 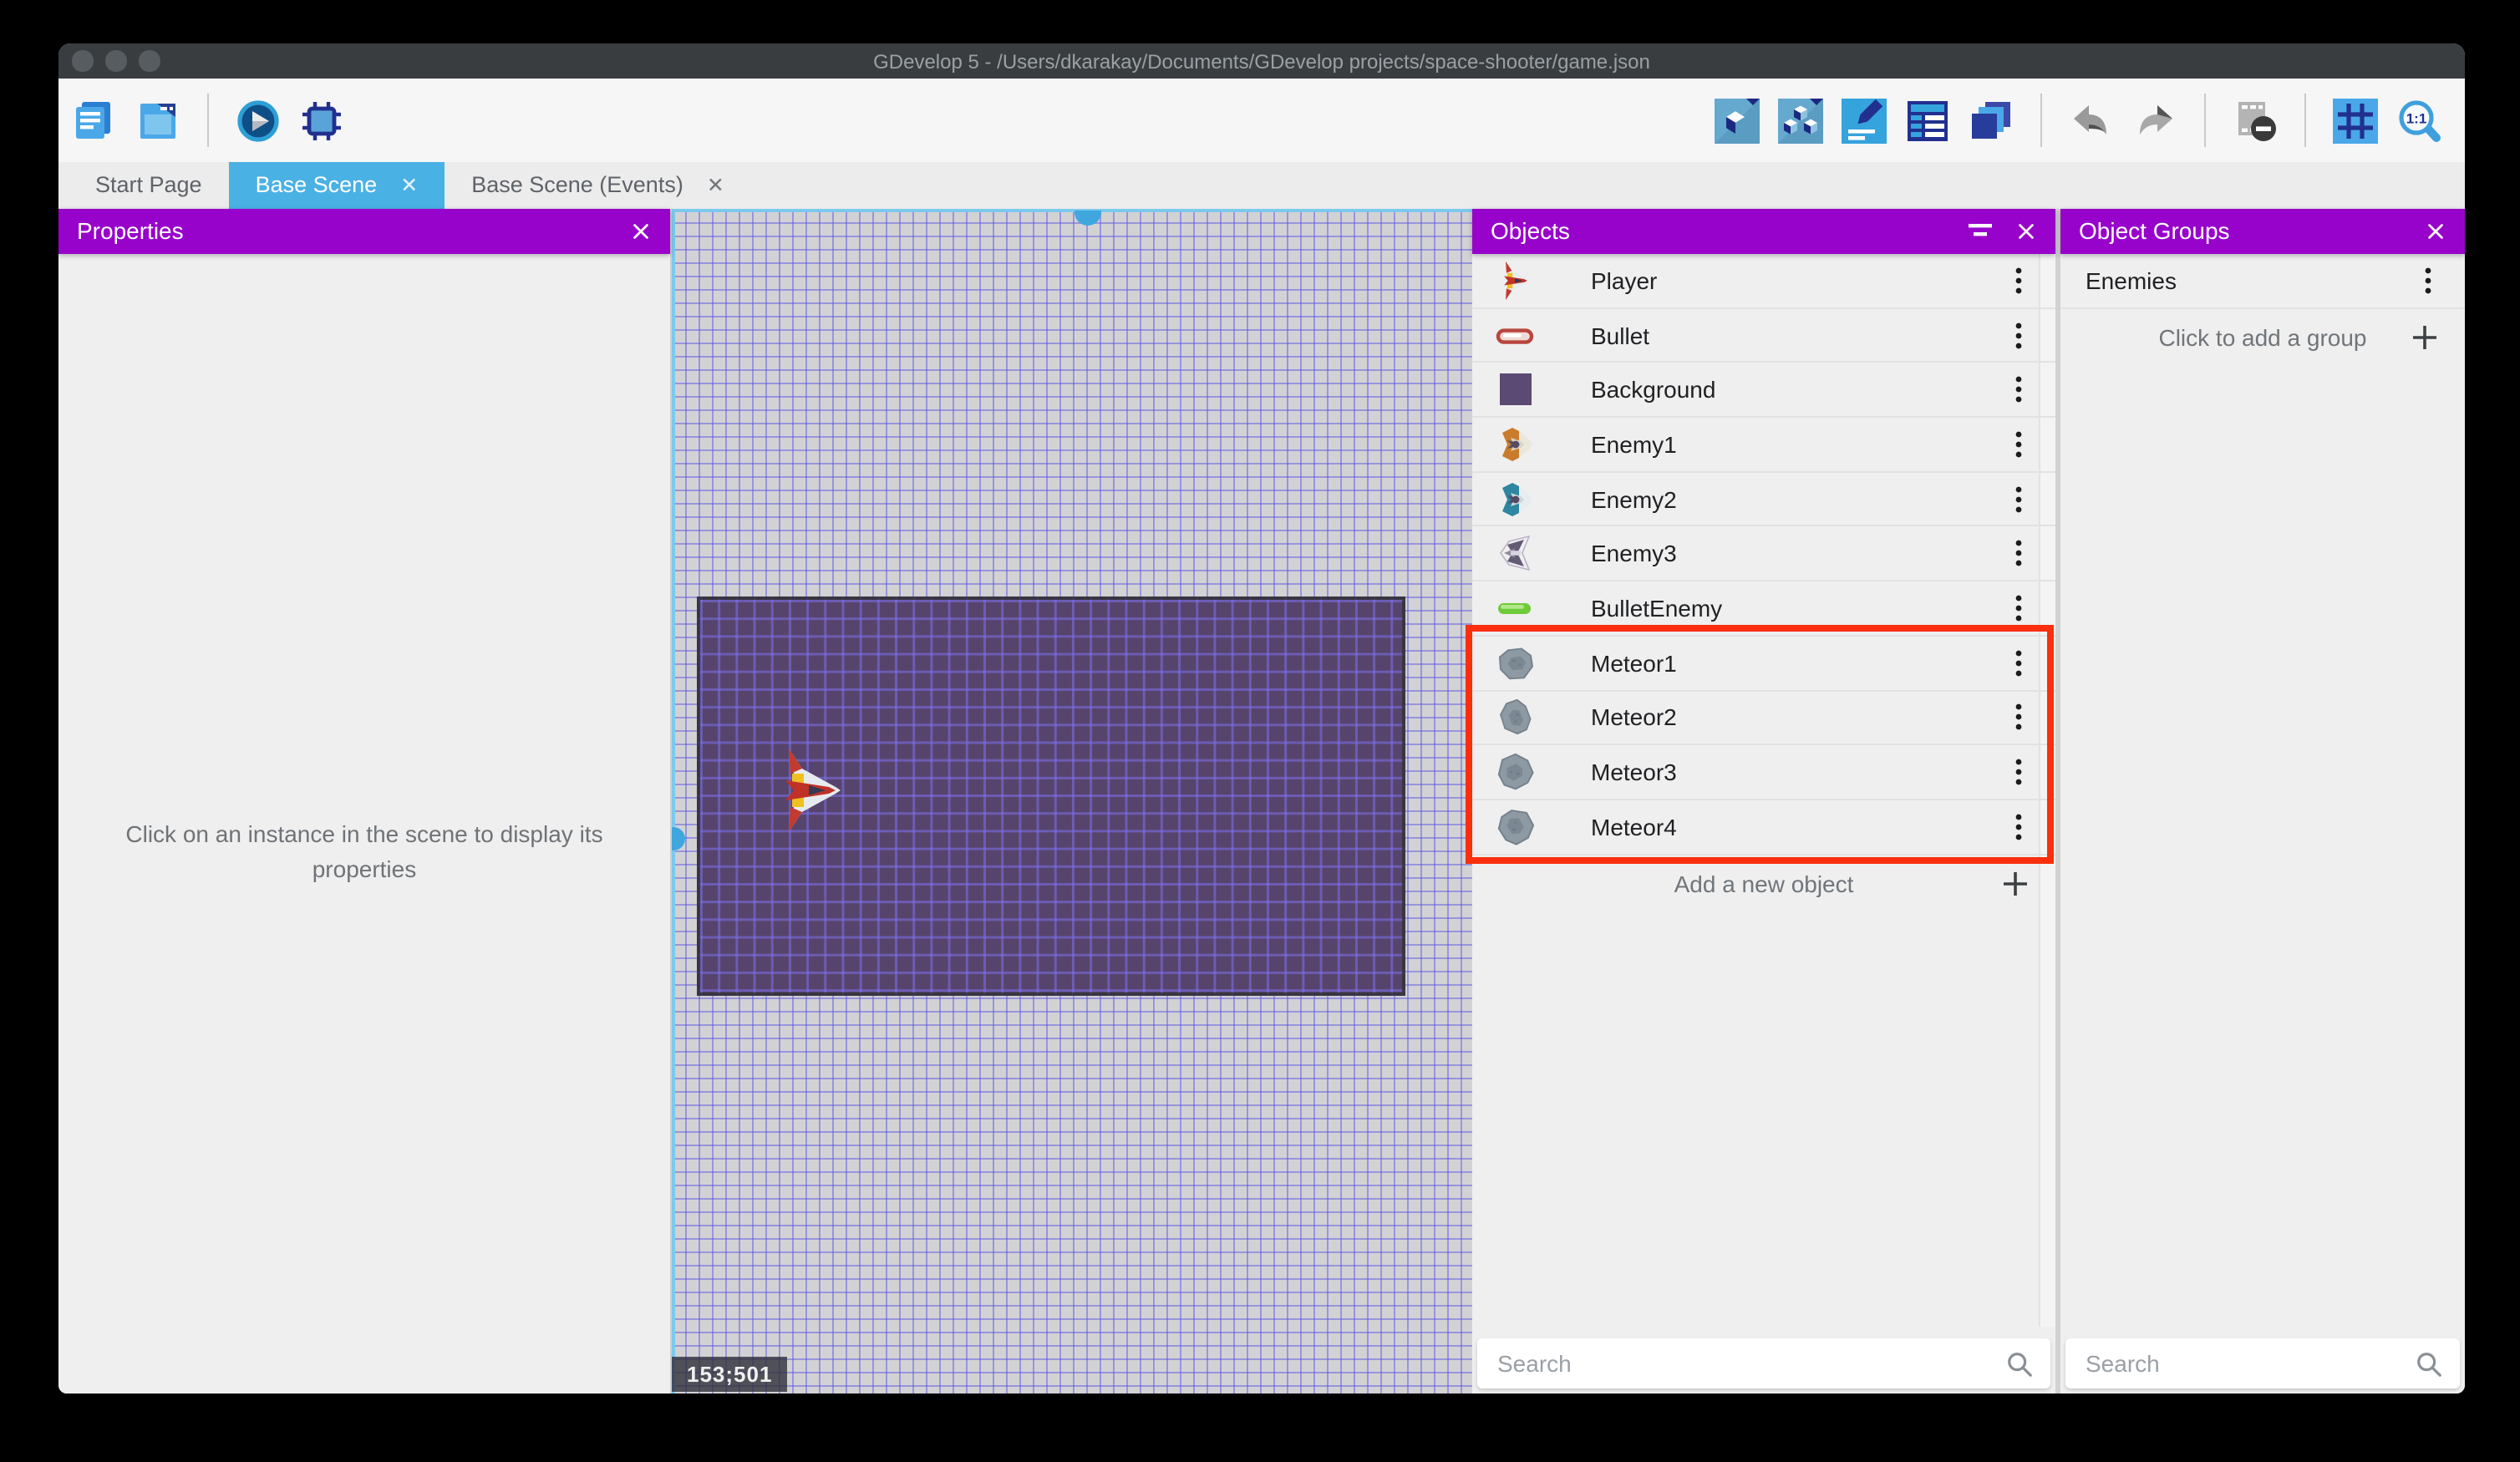 I want to click on object-row-enemy2: Enemy2, so click(x=1763, y=500).